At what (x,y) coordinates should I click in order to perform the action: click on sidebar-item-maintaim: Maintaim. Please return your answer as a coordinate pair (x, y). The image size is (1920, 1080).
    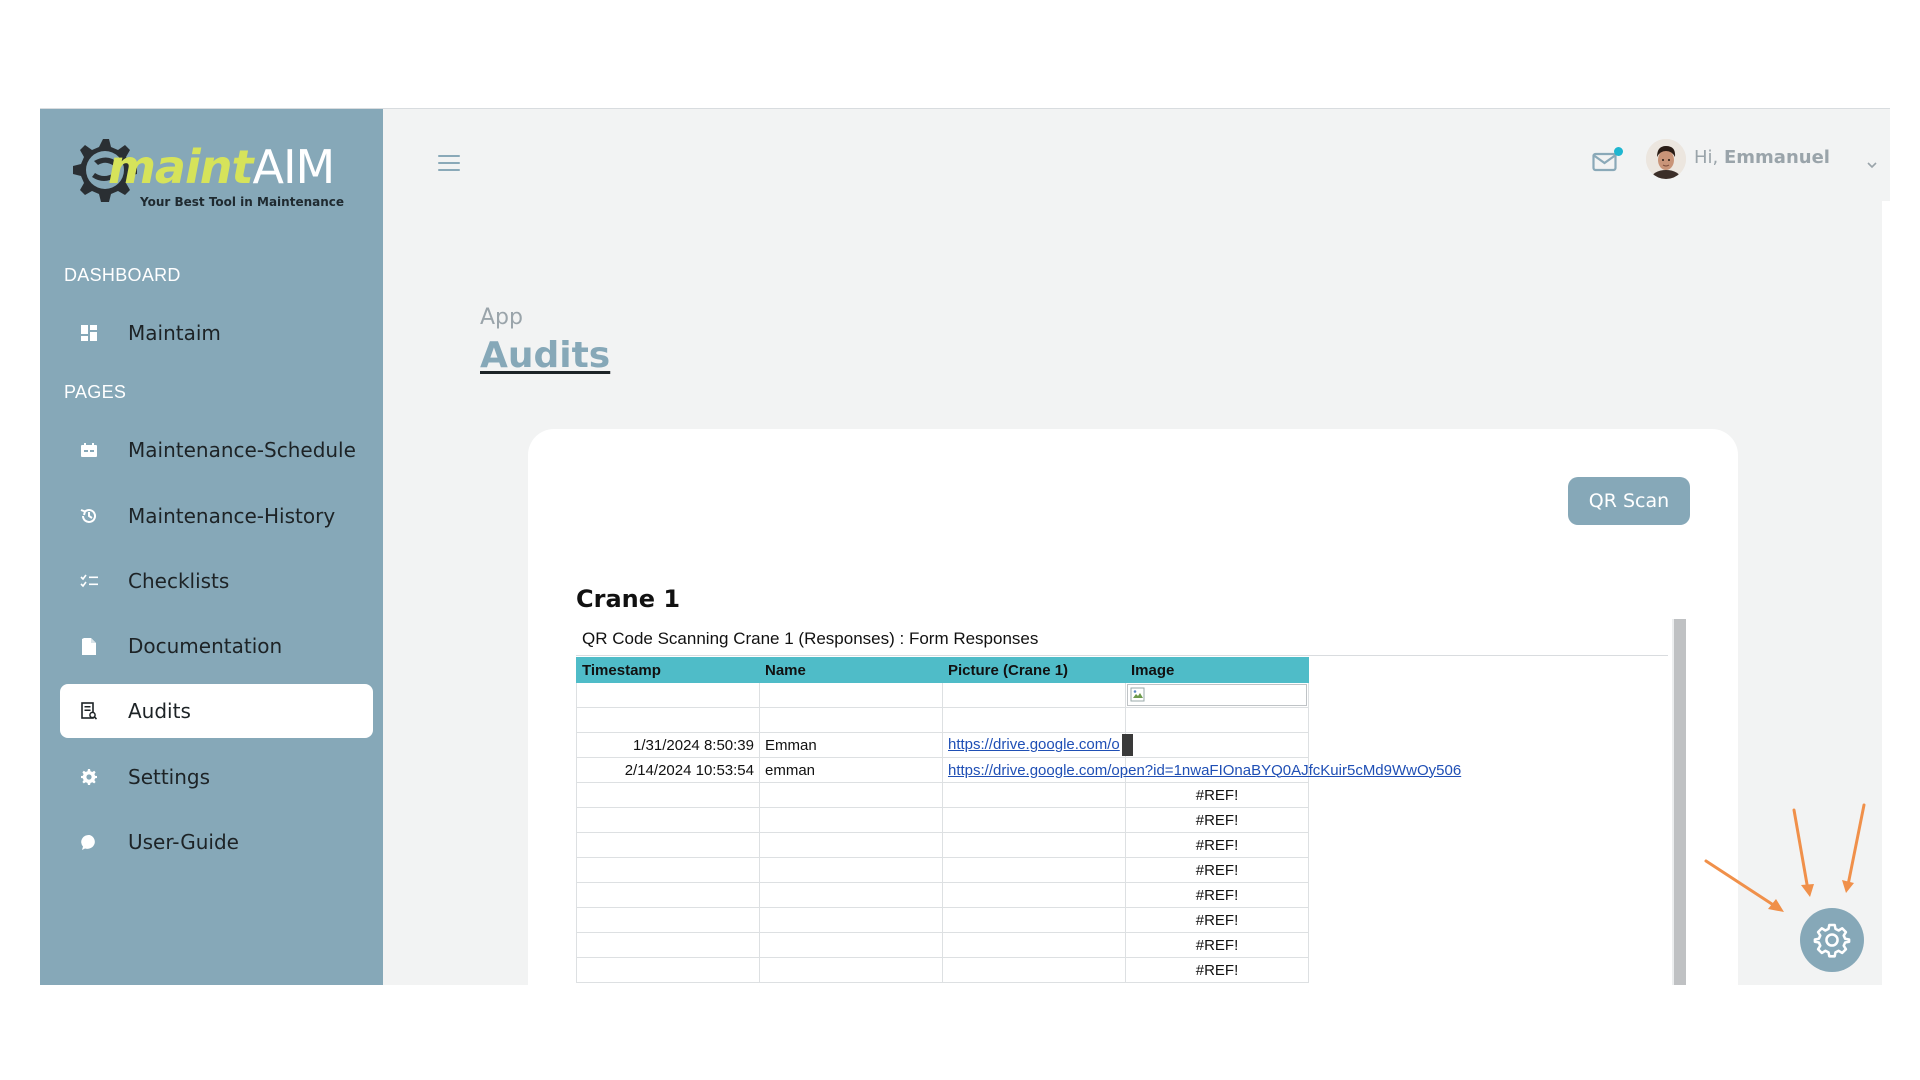
    Looking at the image, I should click on (216, 333).